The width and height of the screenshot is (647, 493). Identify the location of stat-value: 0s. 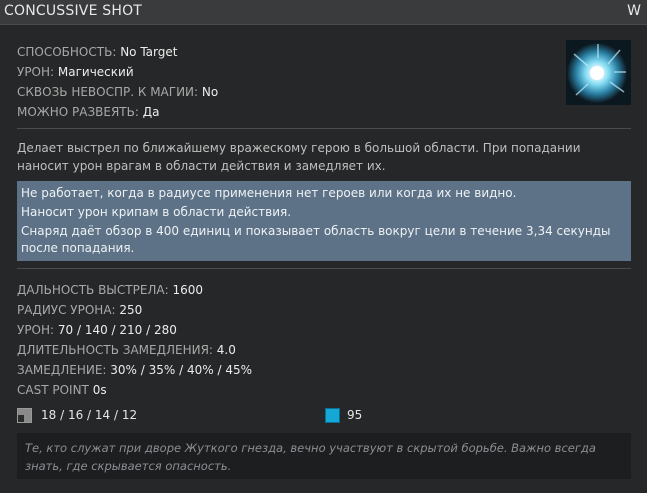
(99, 390).